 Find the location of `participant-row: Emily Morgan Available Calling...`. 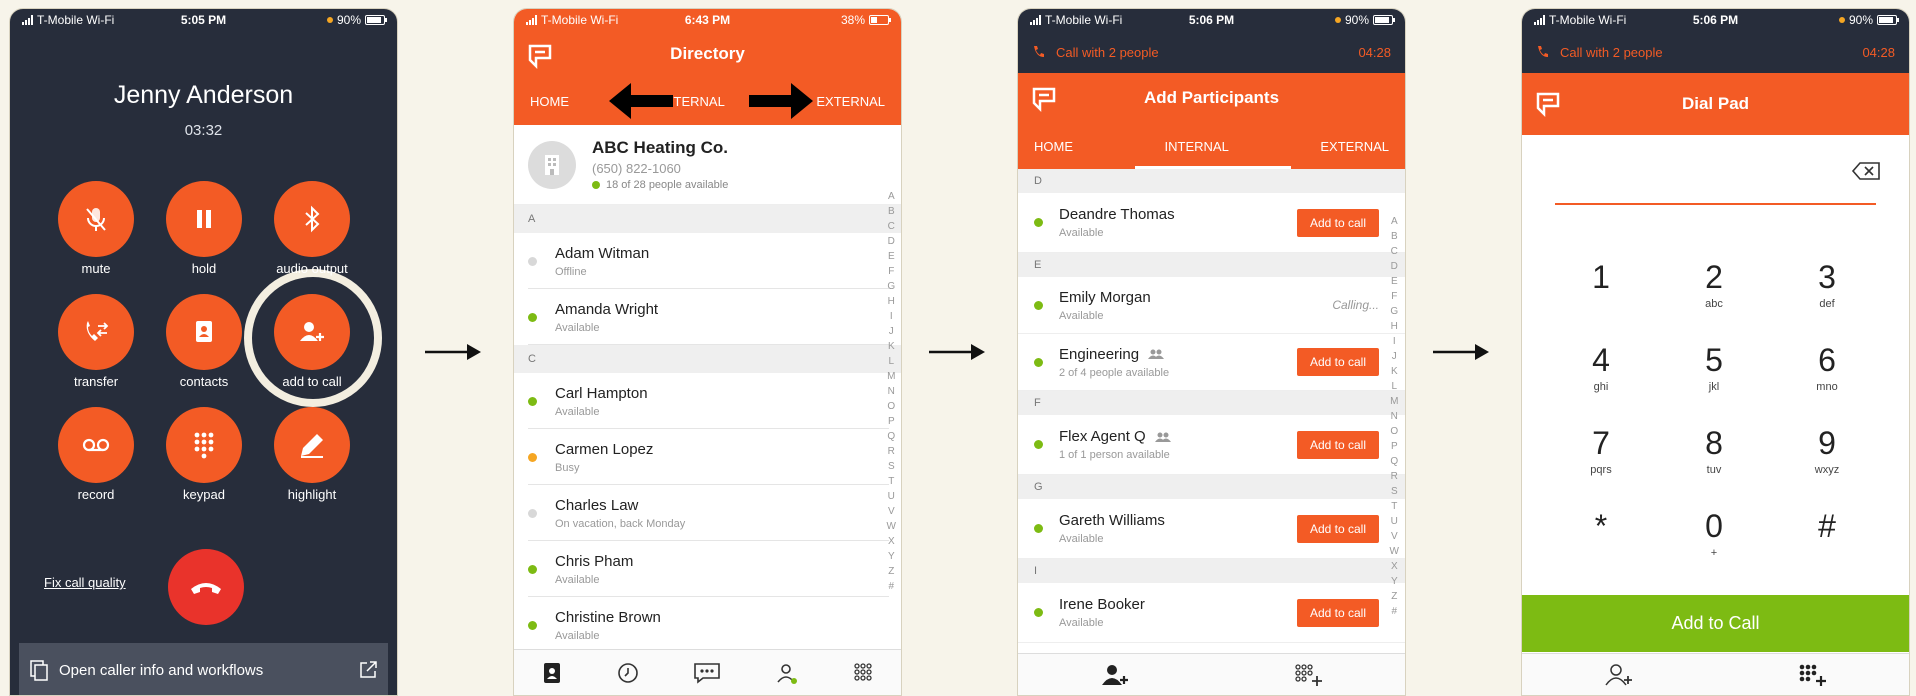

participant-row: Emily Morgan Available Calling... is located at coordinates (1211, 305).